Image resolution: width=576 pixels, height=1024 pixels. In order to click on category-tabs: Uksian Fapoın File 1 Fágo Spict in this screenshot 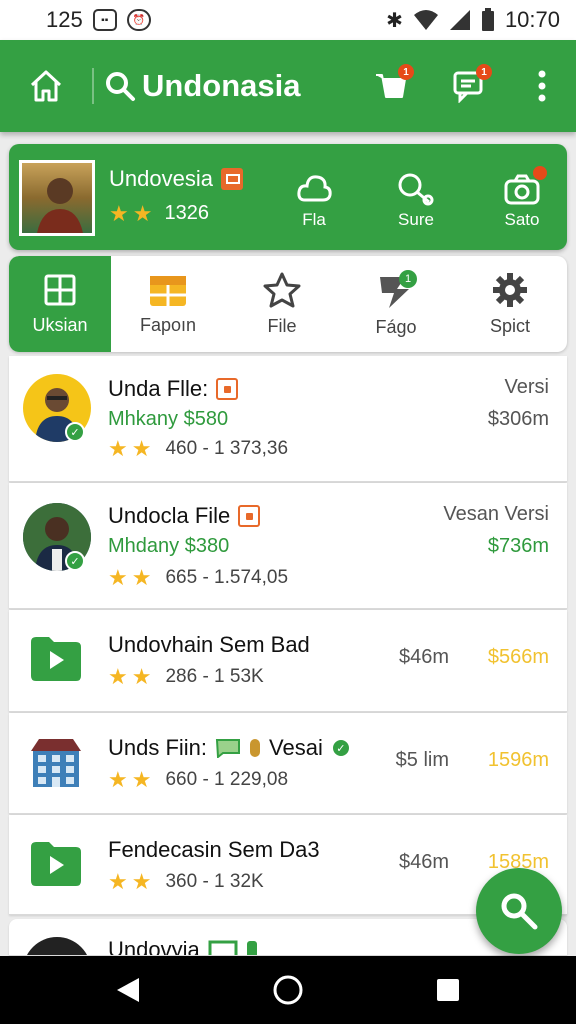, I will do `click(288, 304)`.